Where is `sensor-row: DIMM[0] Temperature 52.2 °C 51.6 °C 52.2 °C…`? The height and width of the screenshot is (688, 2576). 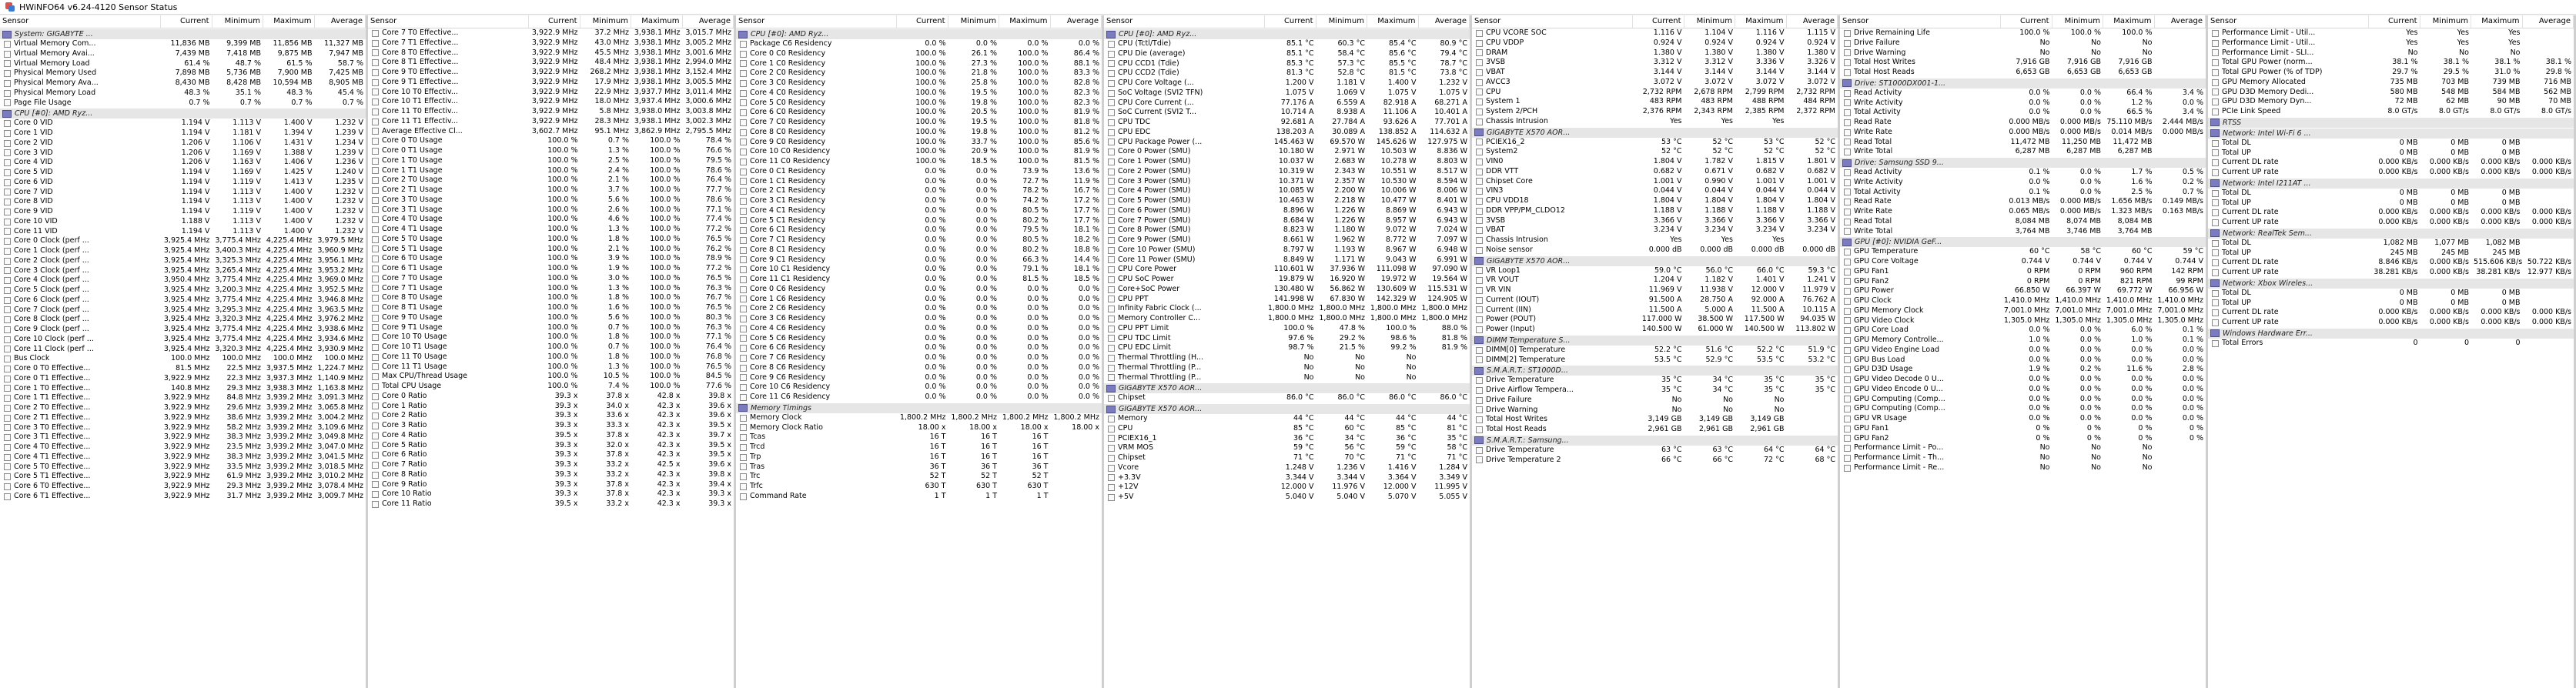 sensor-row: DIMM[0] Temperature 52.2 °C 51.6 °C 52.2 °C… is located at coordinates (1655, 351).